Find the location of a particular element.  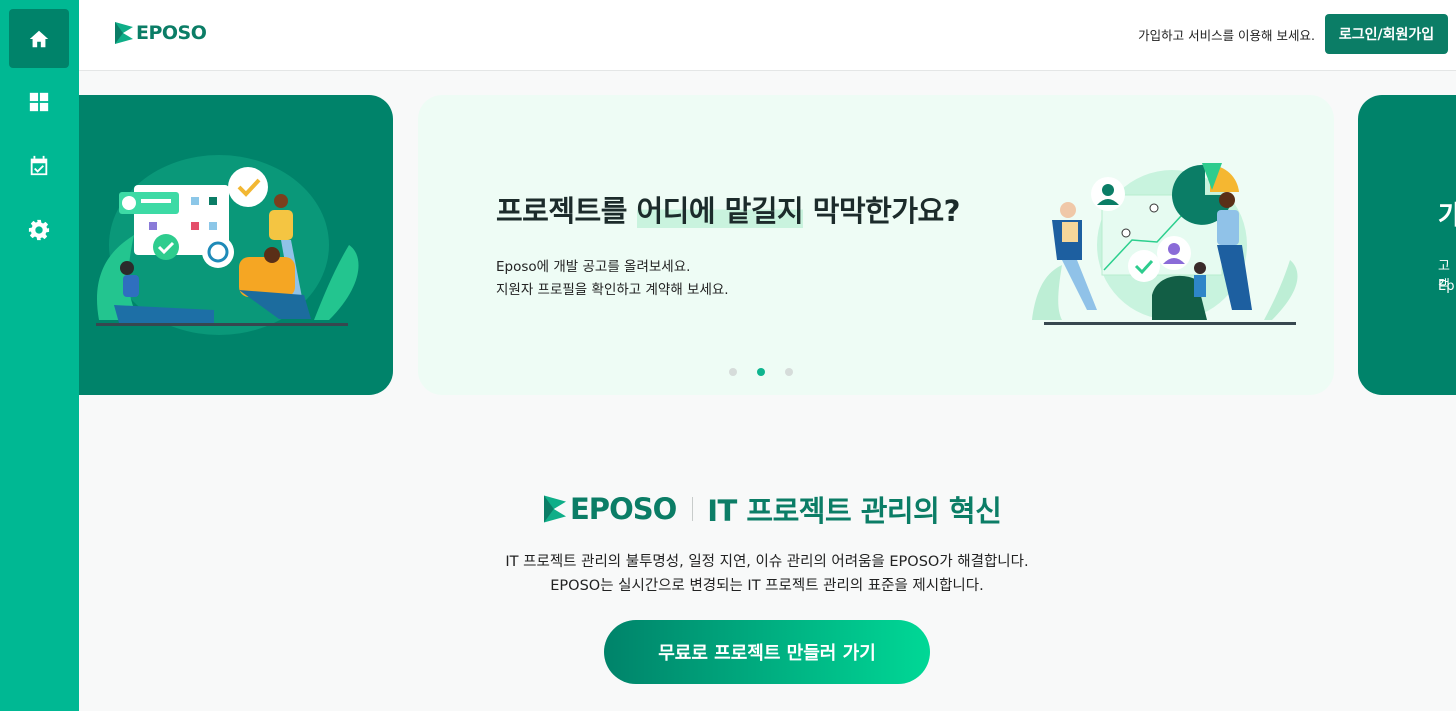

next-slide-line-2: Ep is located at coordinates (1446, 286).